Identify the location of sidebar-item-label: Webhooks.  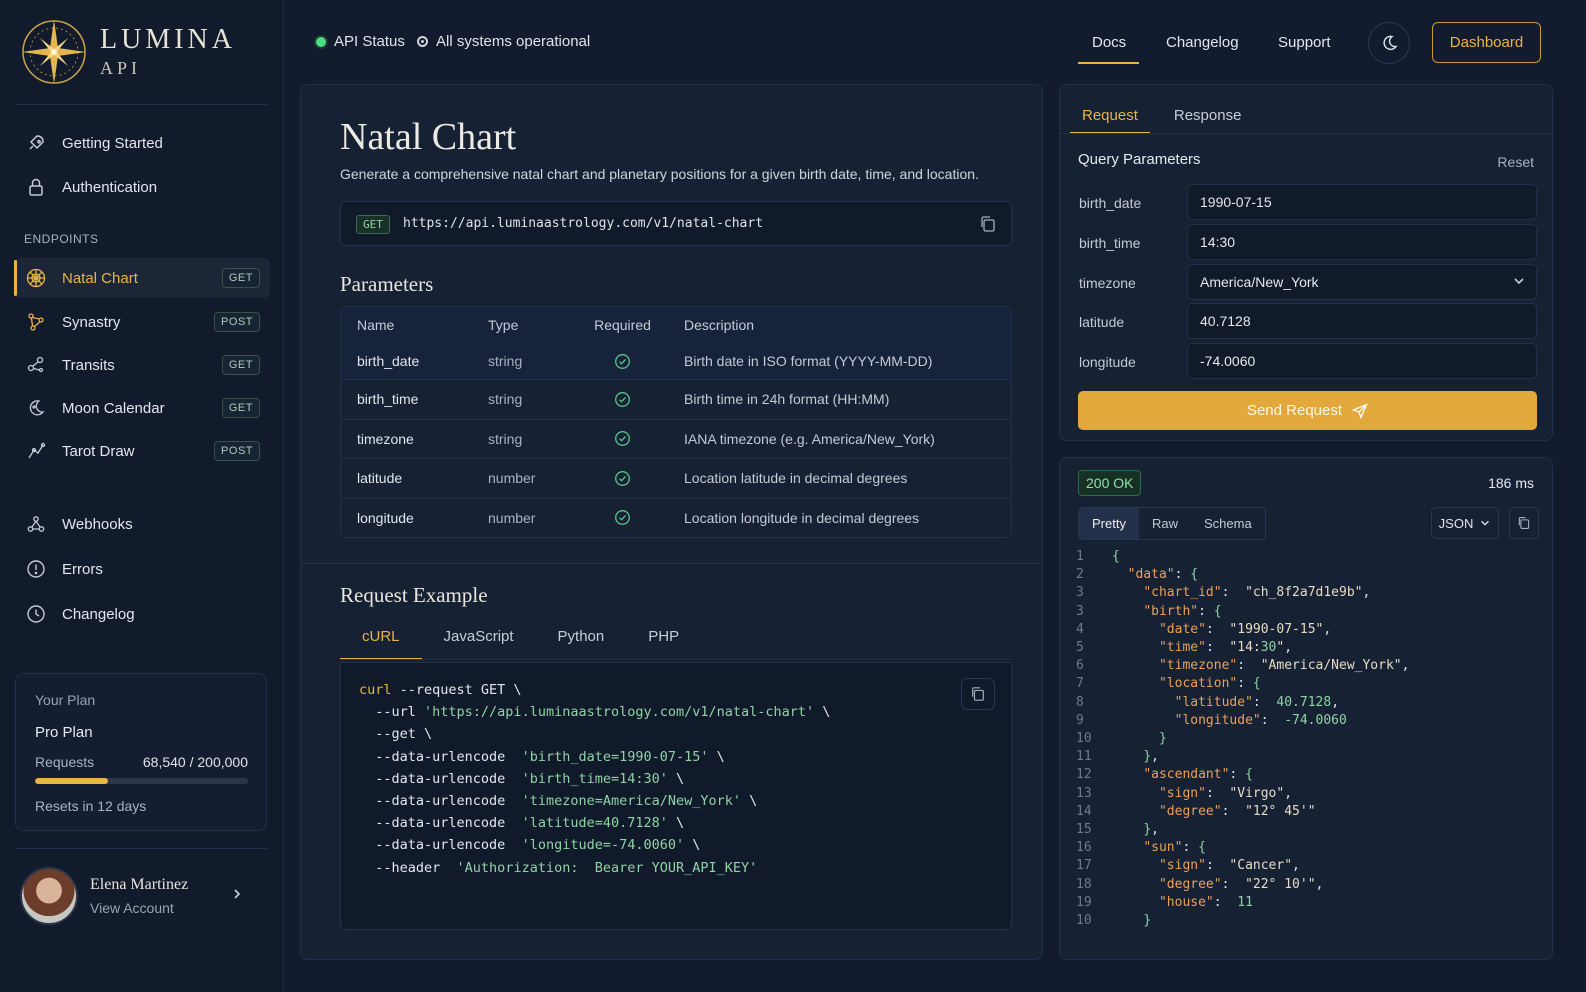
(97, 524).